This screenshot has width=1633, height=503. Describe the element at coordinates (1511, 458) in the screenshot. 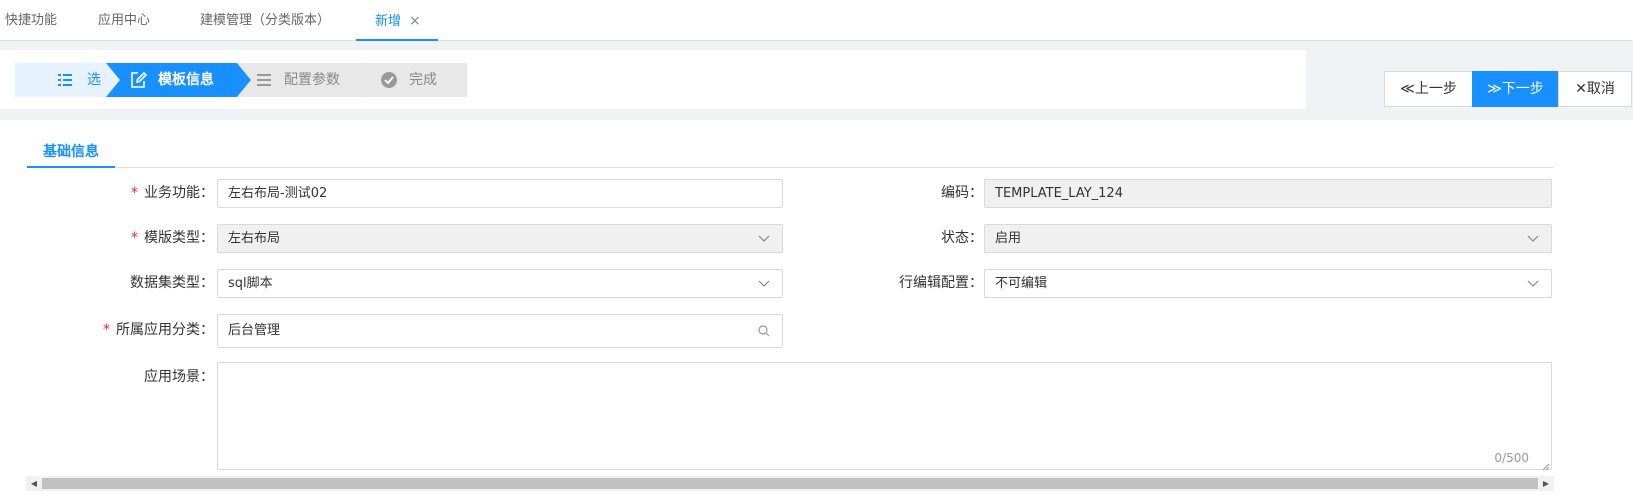

I see `char-counter: 0/500` at that location.